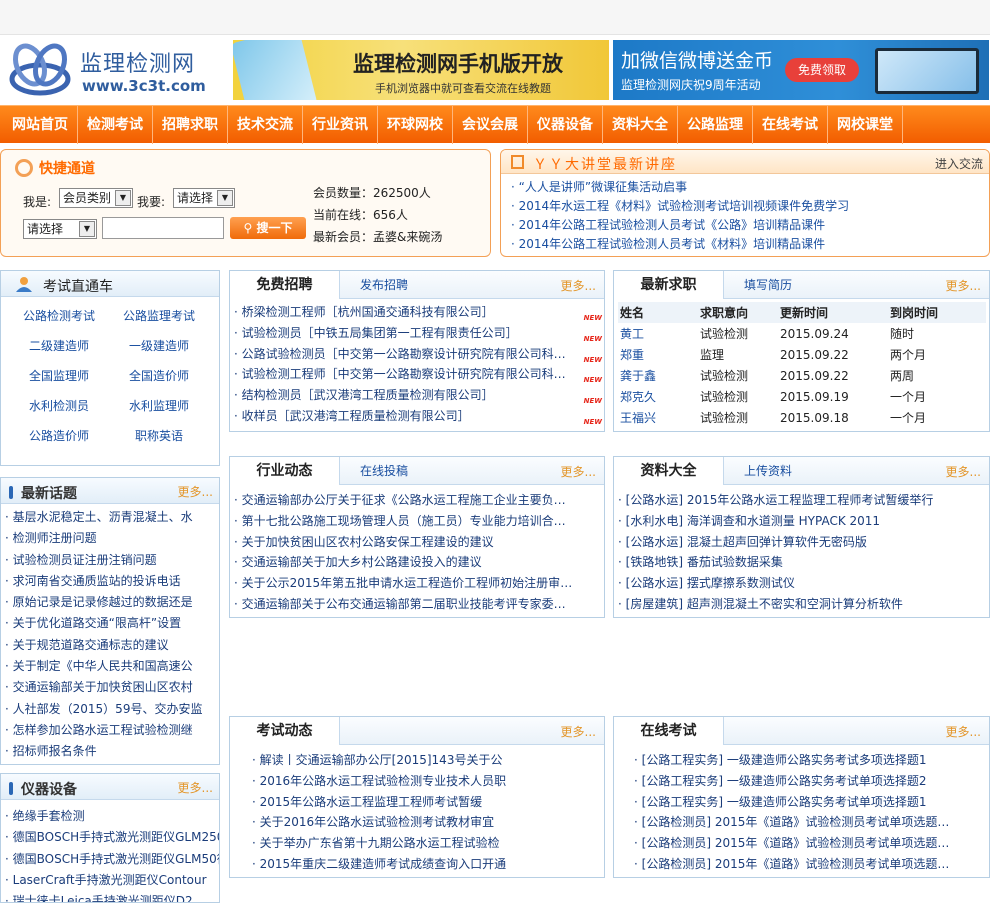  I want to click on list-item: 解读丨交通运输部办公厅[2015]143号关于公, so click(428, 760).